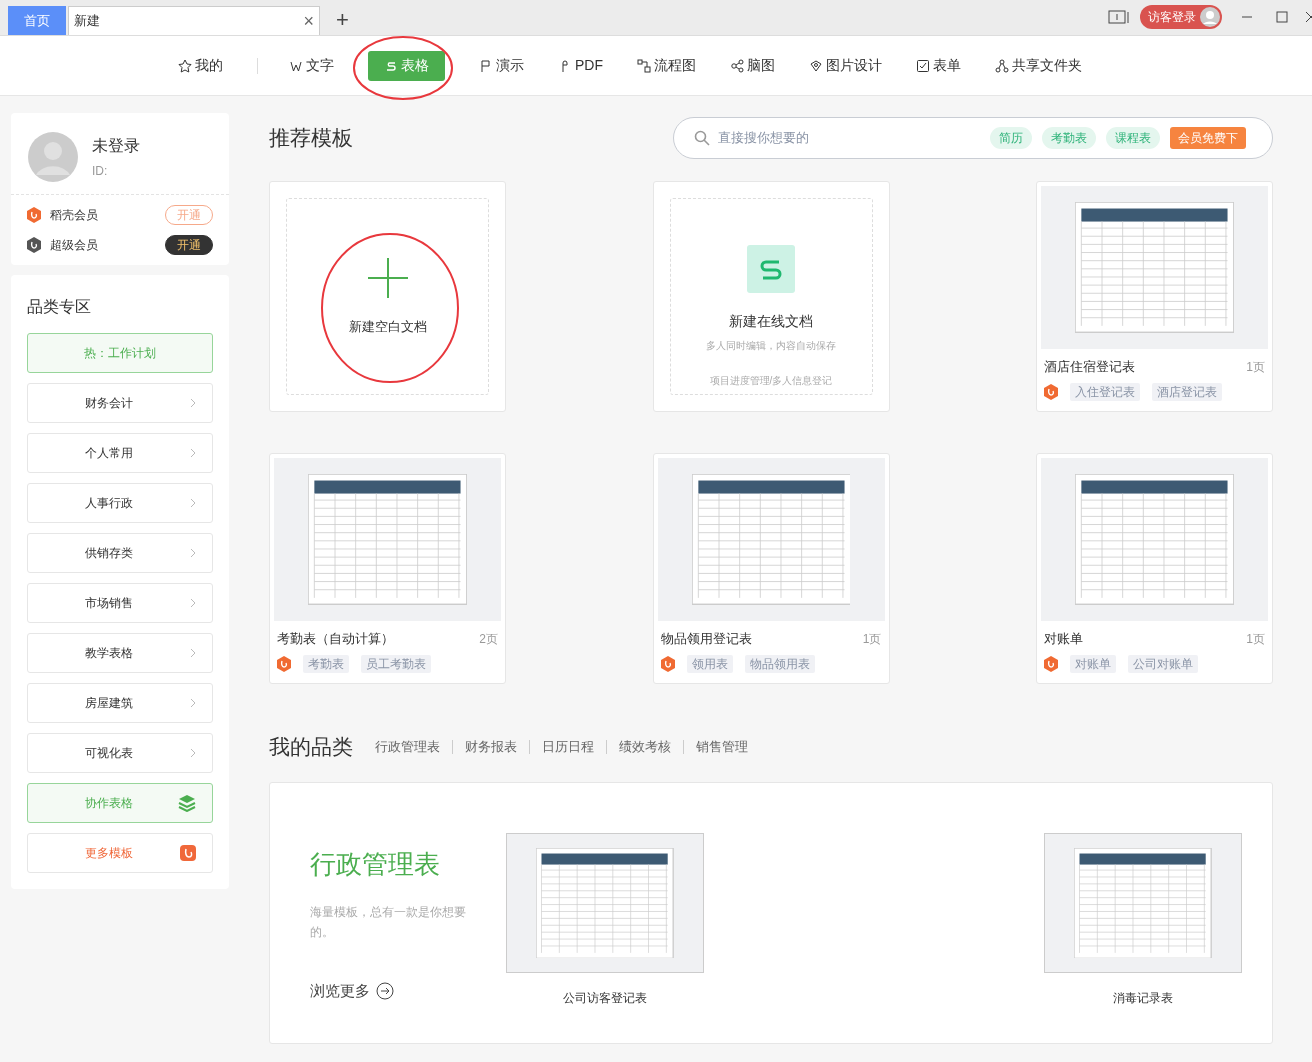  I want to click on nav-tab: 文字, so click(311, 65).